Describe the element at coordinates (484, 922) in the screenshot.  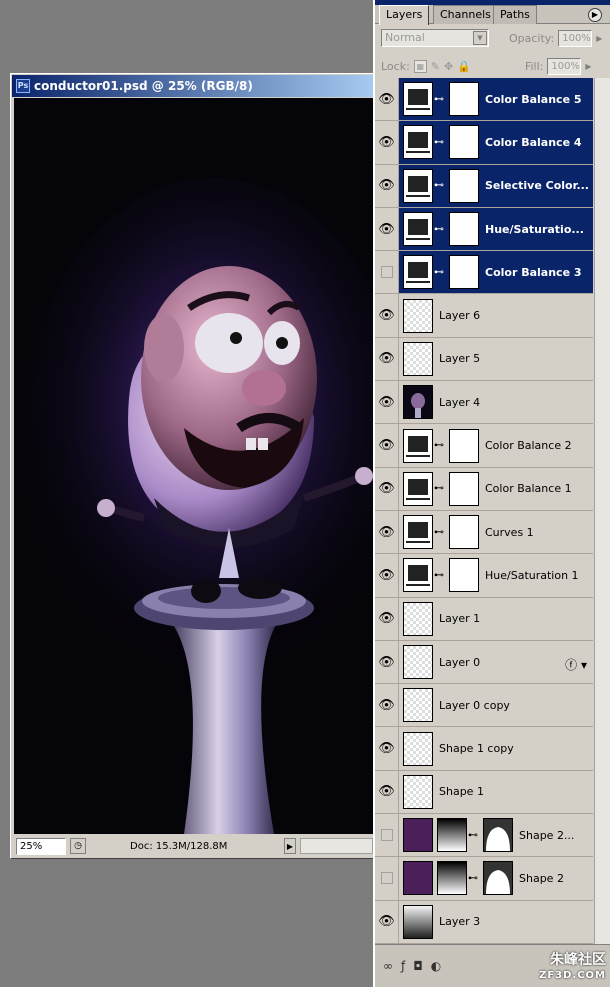
I see `layer-row: 👁 Layer 3` at that location.